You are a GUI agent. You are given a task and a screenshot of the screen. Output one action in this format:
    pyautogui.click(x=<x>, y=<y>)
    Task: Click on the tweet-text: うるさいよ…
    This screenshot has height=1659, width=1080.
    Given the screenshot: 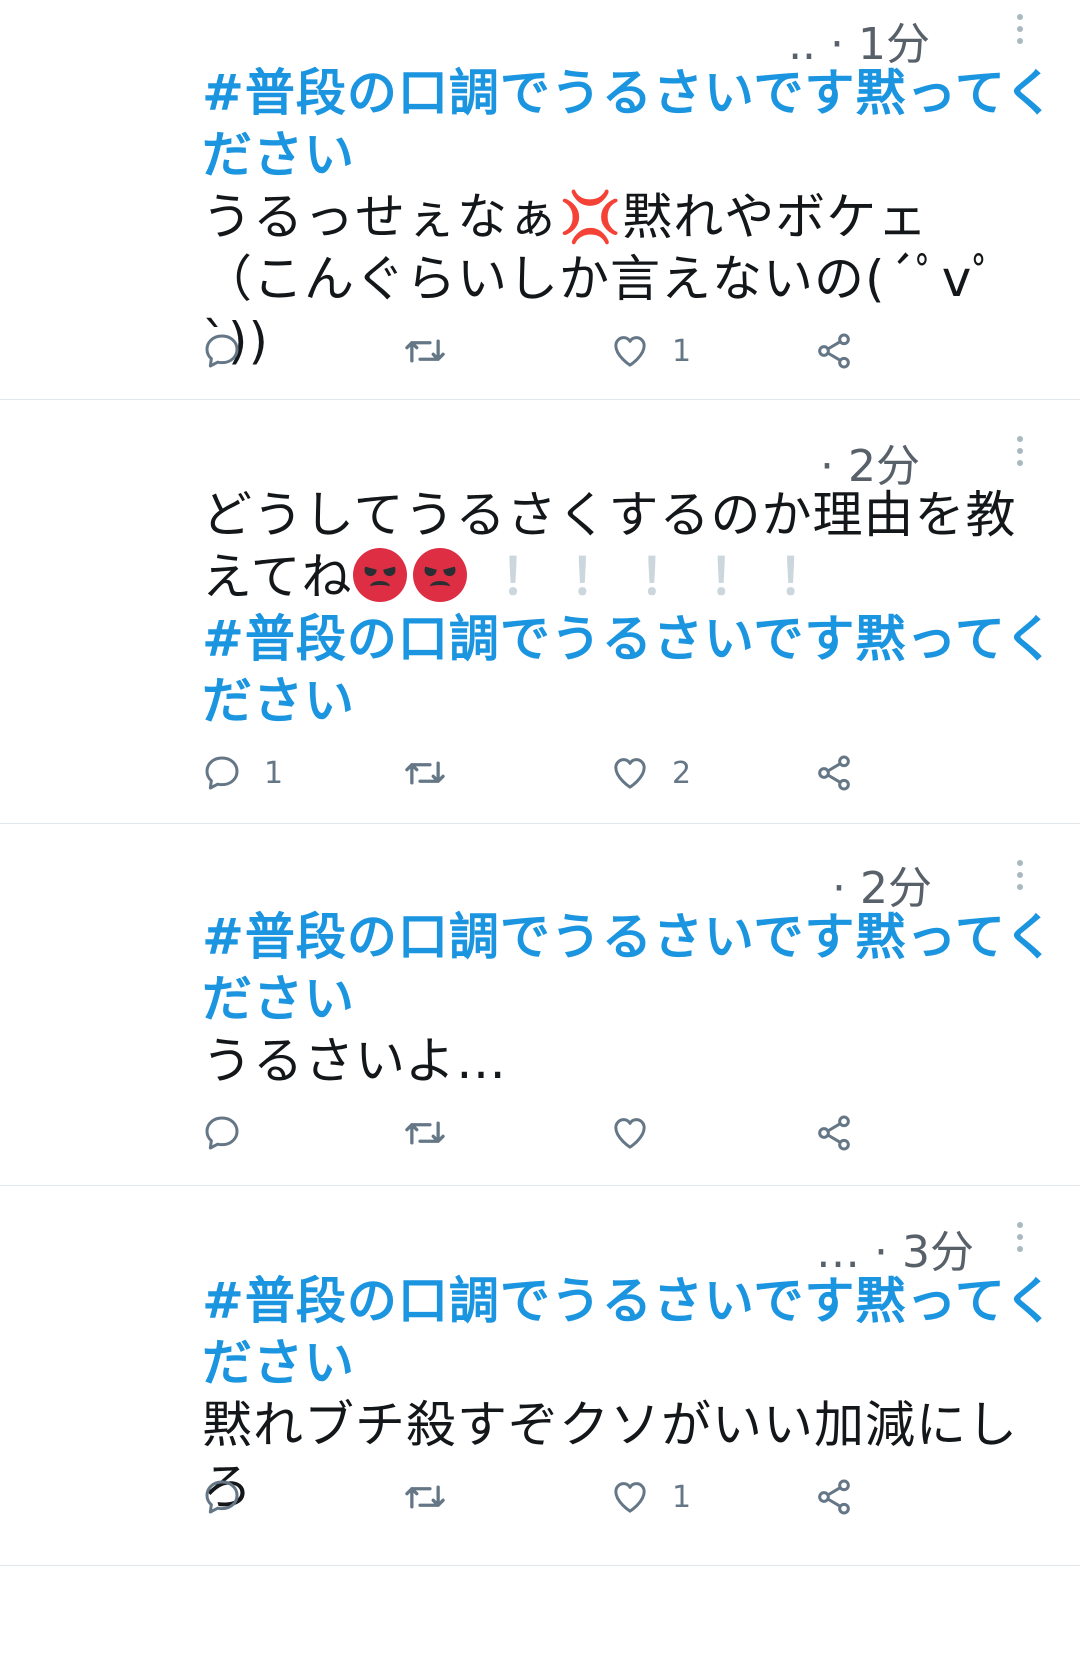 What is the action you would take?
    pyautogui.click(x=354, y=1061)
    